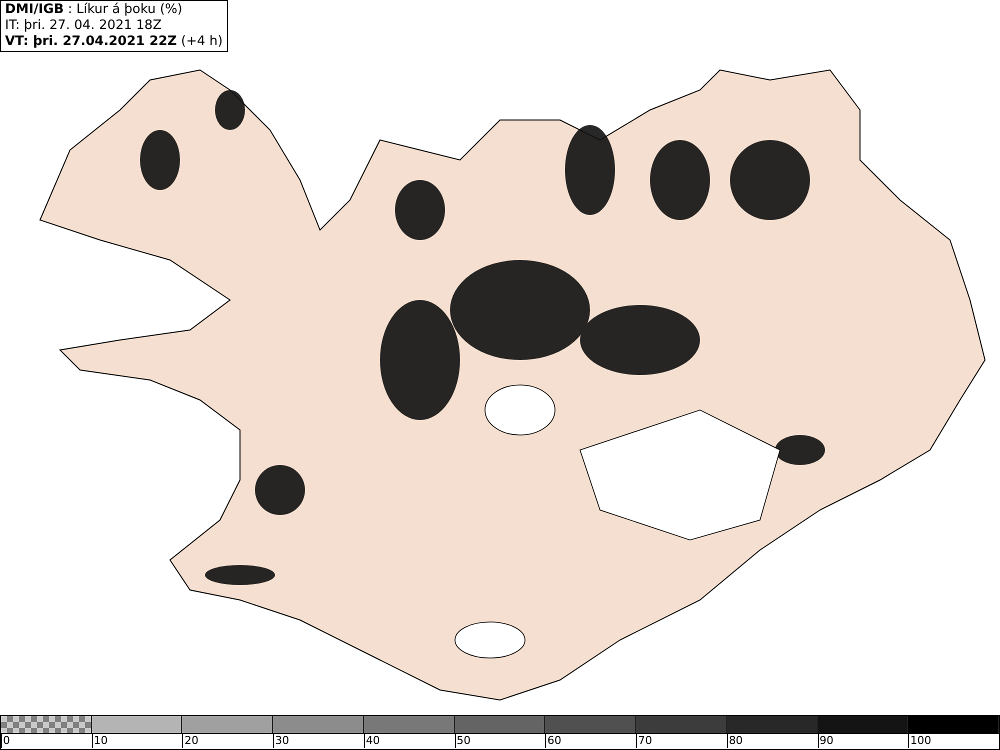  Describe the element at coordinates (644, 741) in the screenshot. I see `legend-tick-label: 70` at that location.